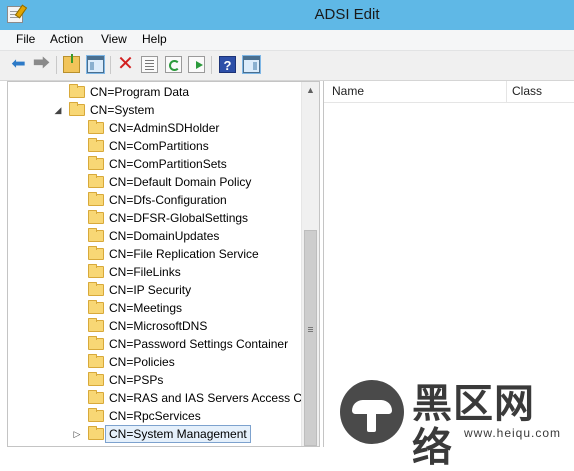  I want to click on tree-item: CN=RAS and IAS Servers Access Che, so click(161, 398).